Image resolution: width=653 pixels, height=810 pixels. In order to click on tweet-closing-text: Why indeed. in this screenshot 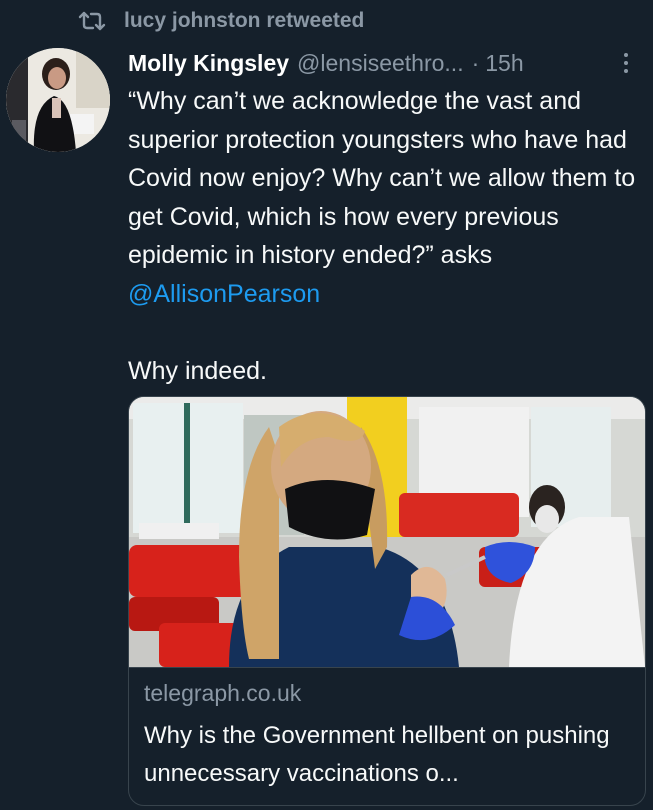, I will do `click(197, 371)`.